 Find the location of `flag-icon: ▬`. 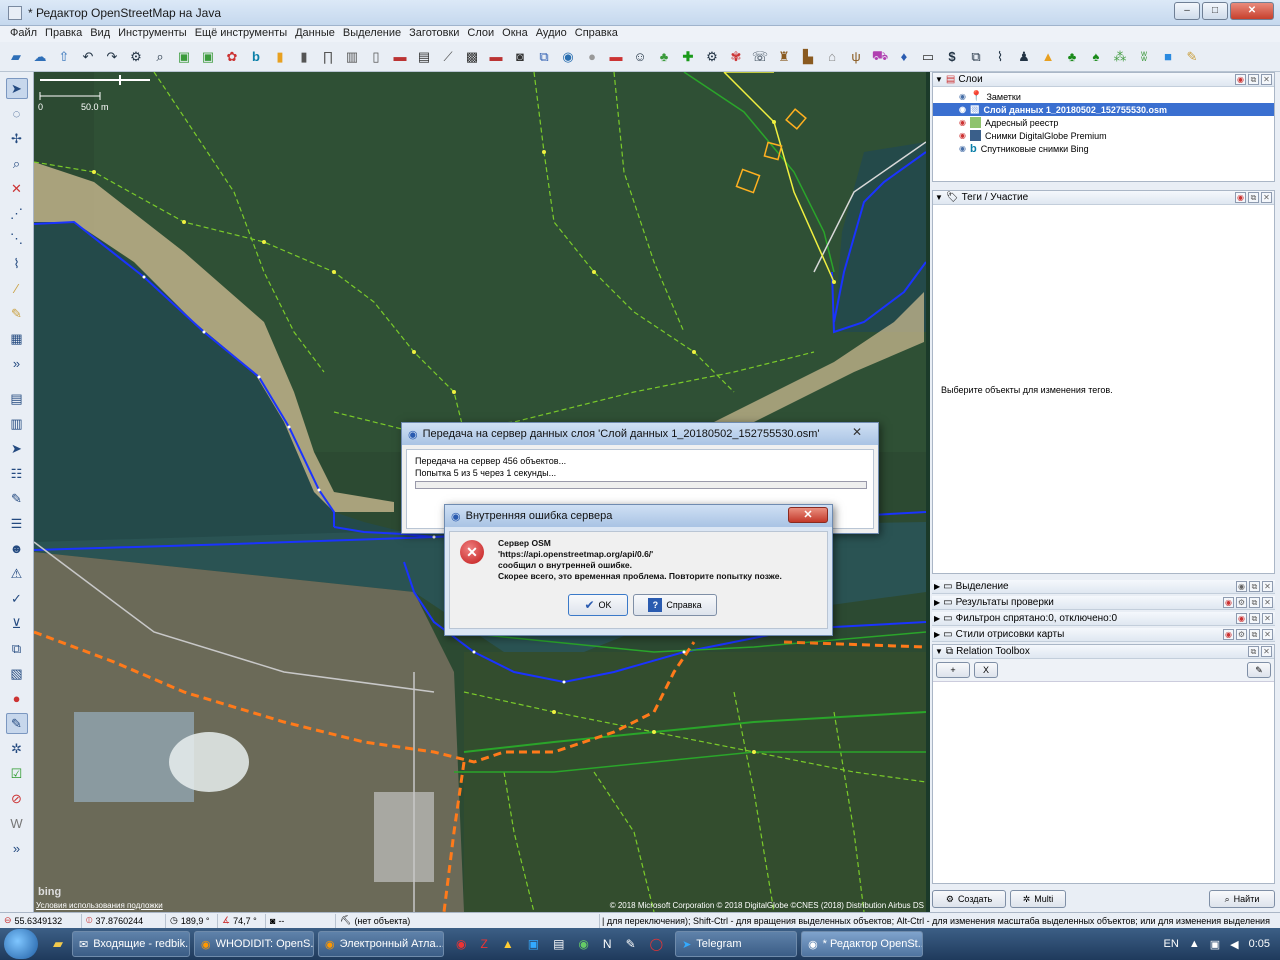

flag-icon: ▬ is located at coordinates (616, 57).